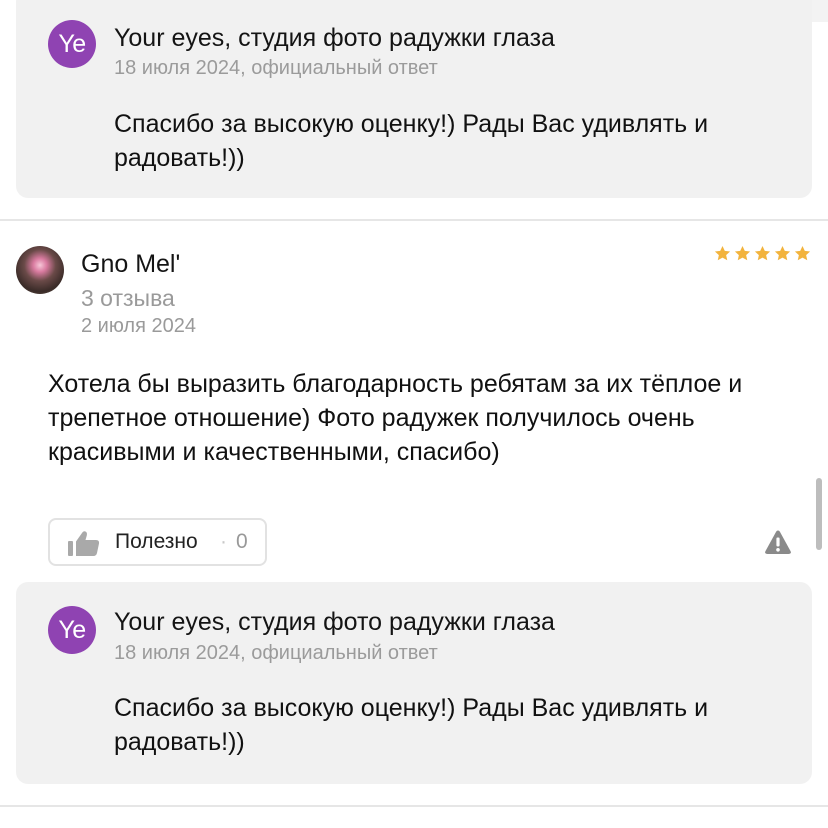 Image resolution: width=828 pixels, height=828 pixels. I want to click on scrollbar, so click(819, 514).